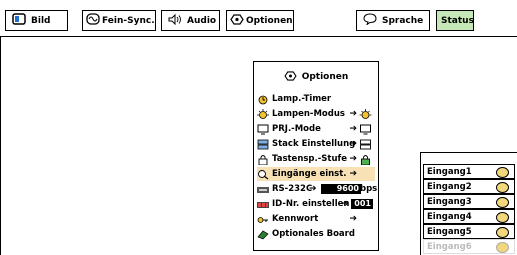  Describe the element at coordinates (292, 189) in the screenshot. I see `menu-item-label: RS-232C` at that location.